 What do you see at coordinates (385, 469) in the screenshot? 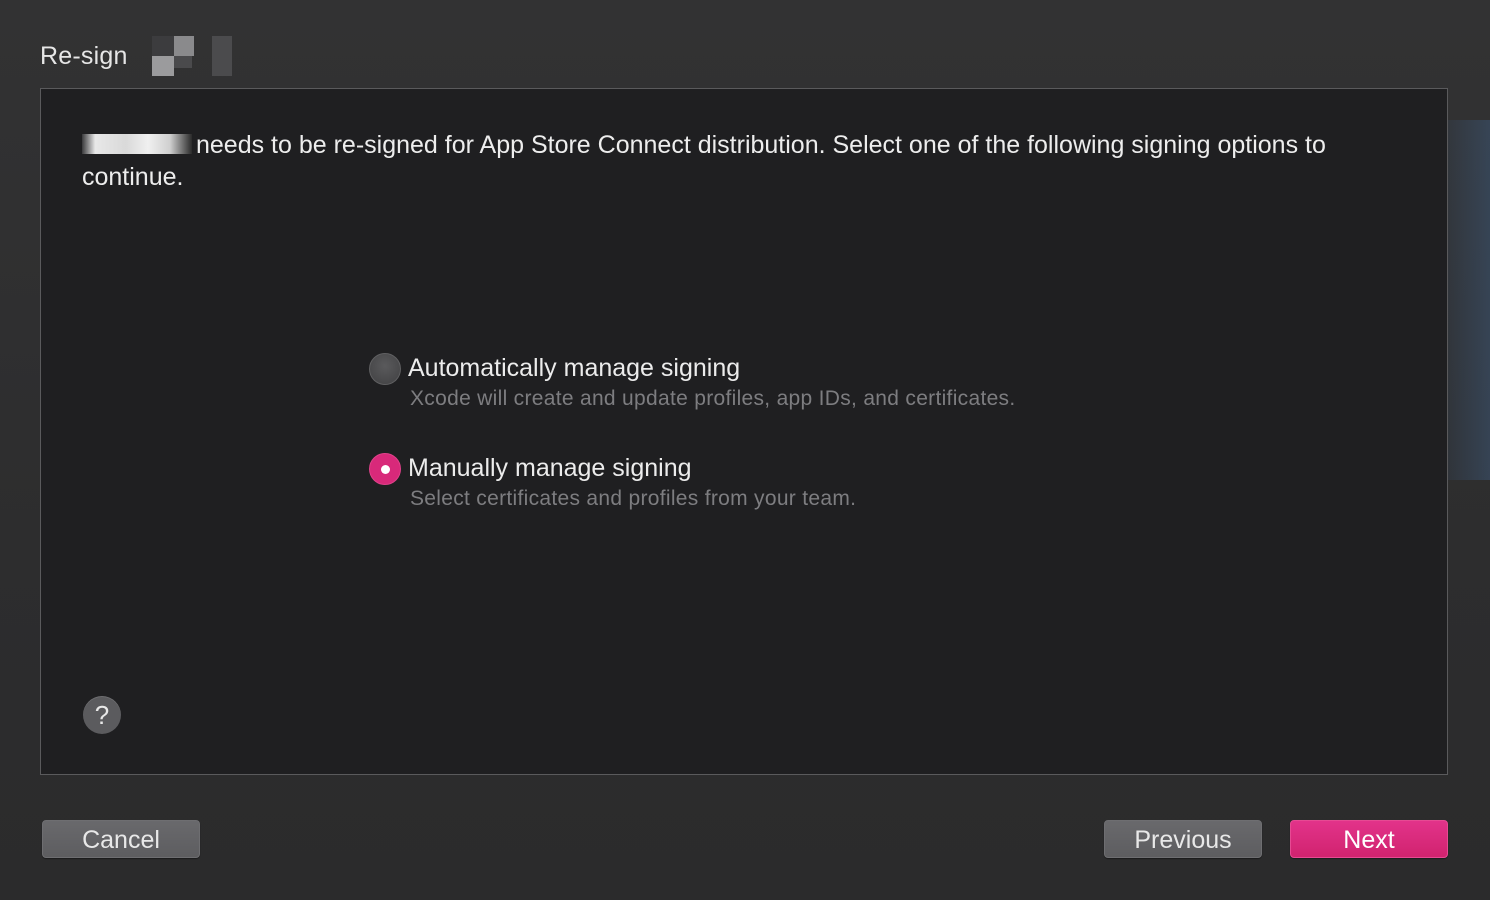
I see `radio-manual-signing` at bounding box center [385, 469].